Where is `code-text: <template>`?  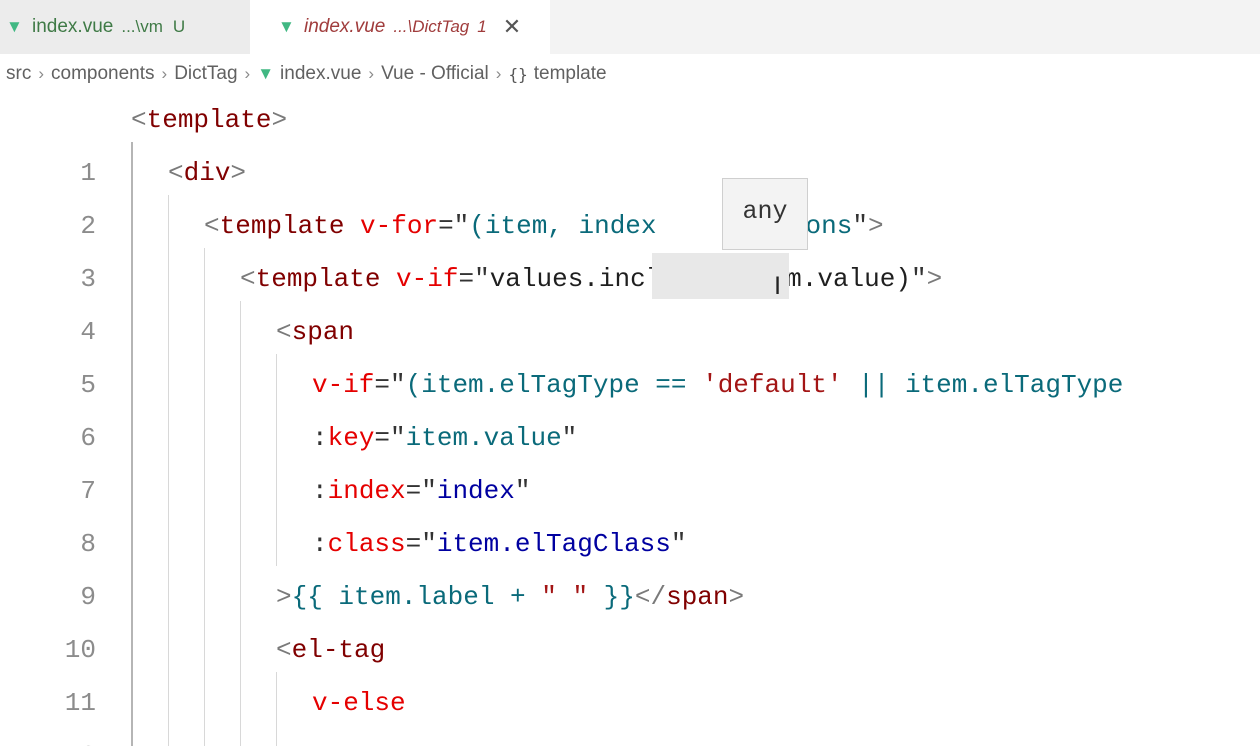 code-text: <template> is located at coordinates (209, 120).